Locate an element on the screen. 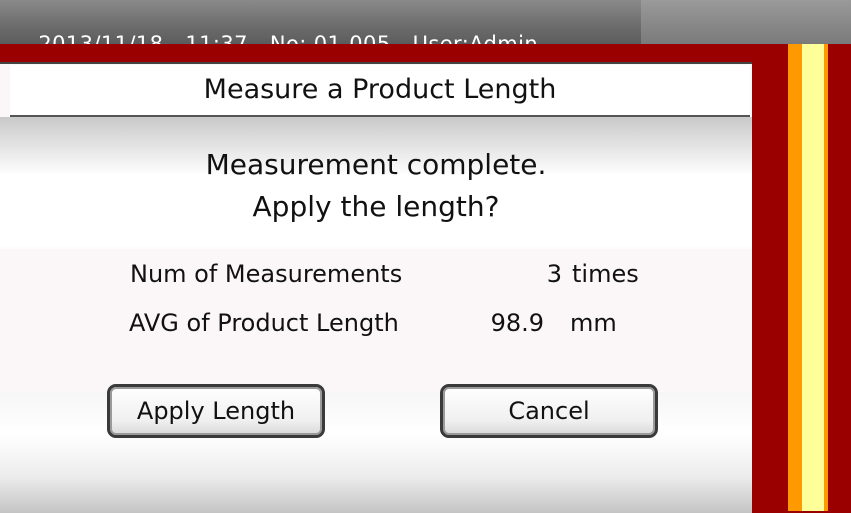 The image size is (851, 513). cancel-button: Cancel is located at coordinates (549, 411).